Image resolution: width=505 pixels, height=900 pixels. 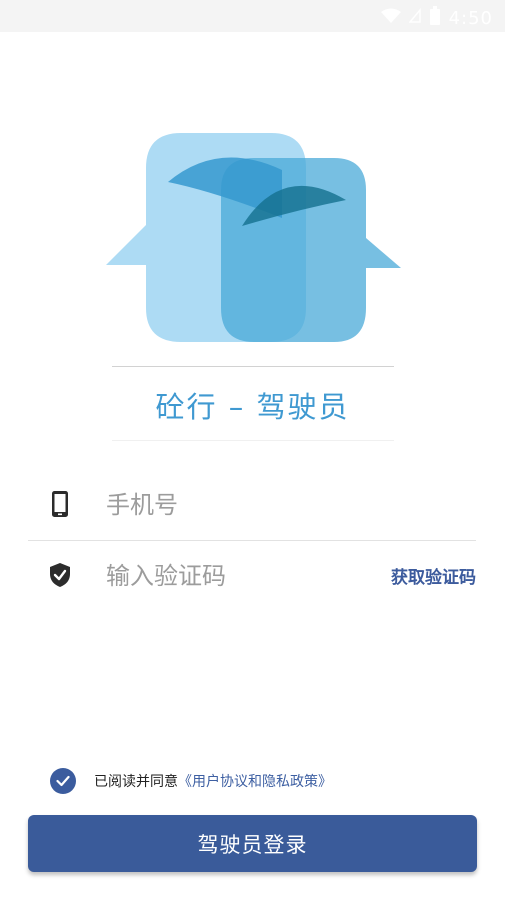 I want to click on login-button: 驾驶员登录, so click(x=252, y=843).